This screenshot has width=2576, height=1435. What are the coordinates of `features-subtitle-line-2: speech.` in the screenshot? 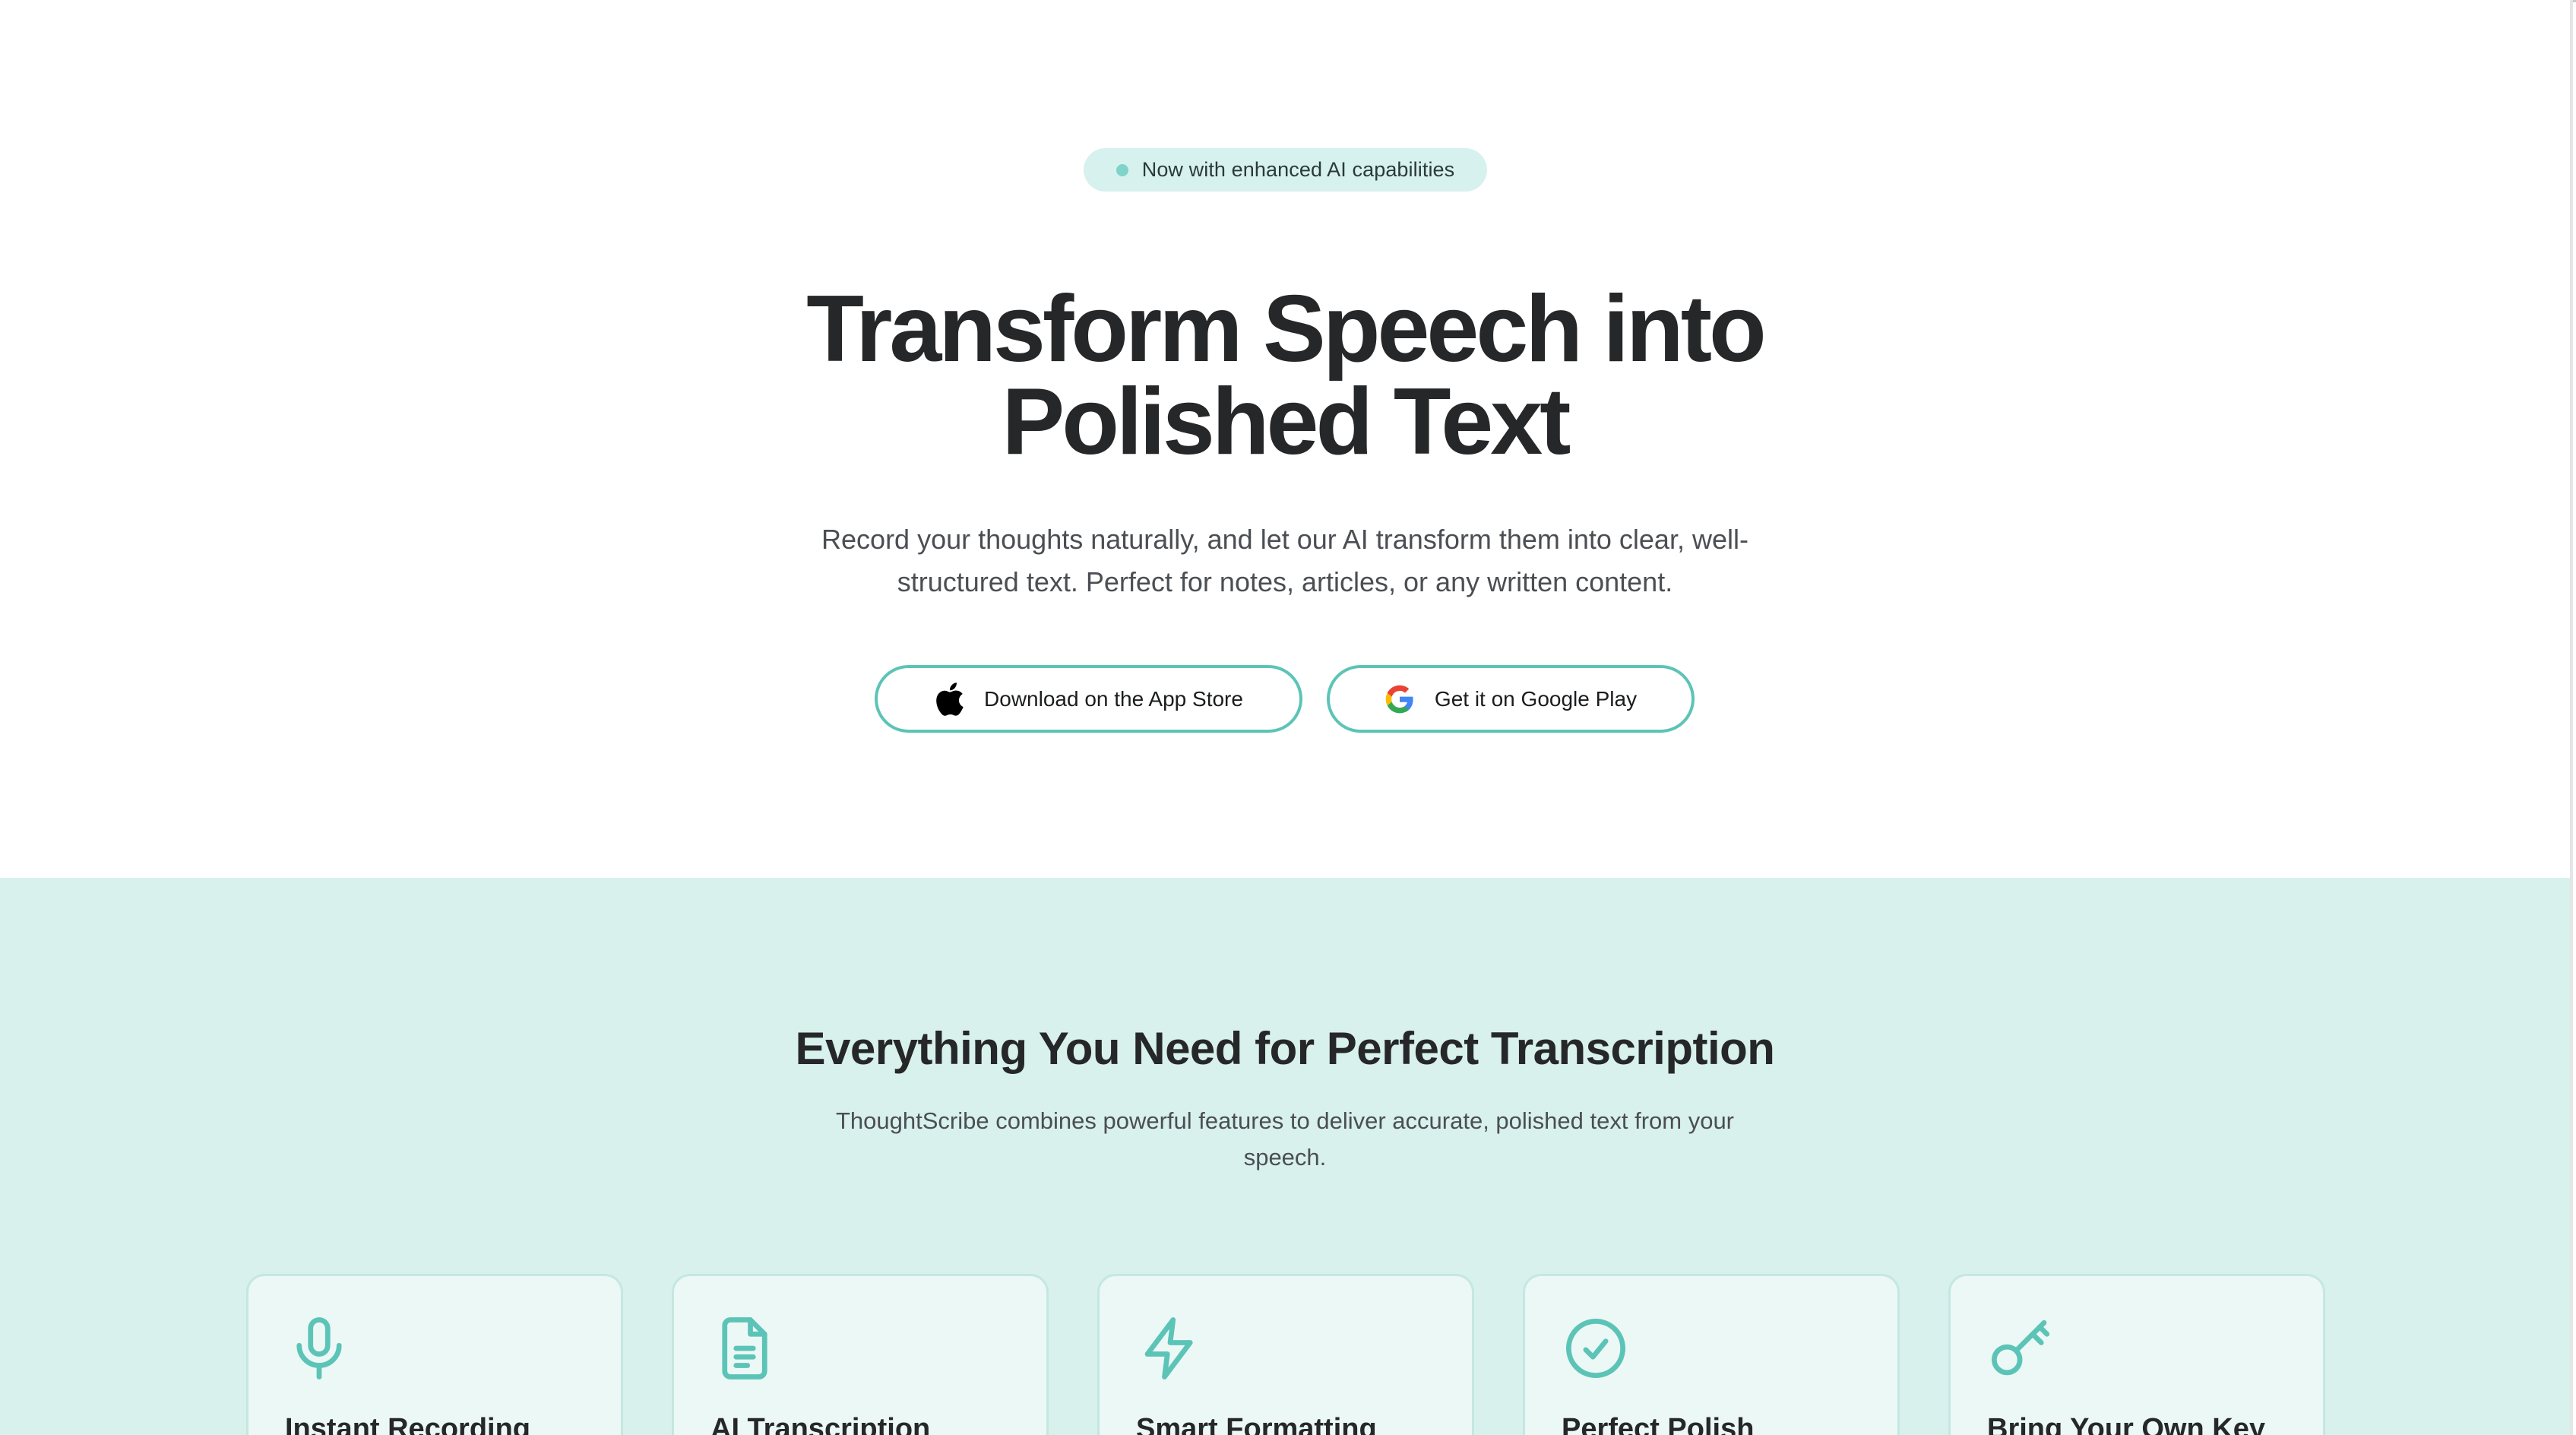 It's located at (1285, 1157).